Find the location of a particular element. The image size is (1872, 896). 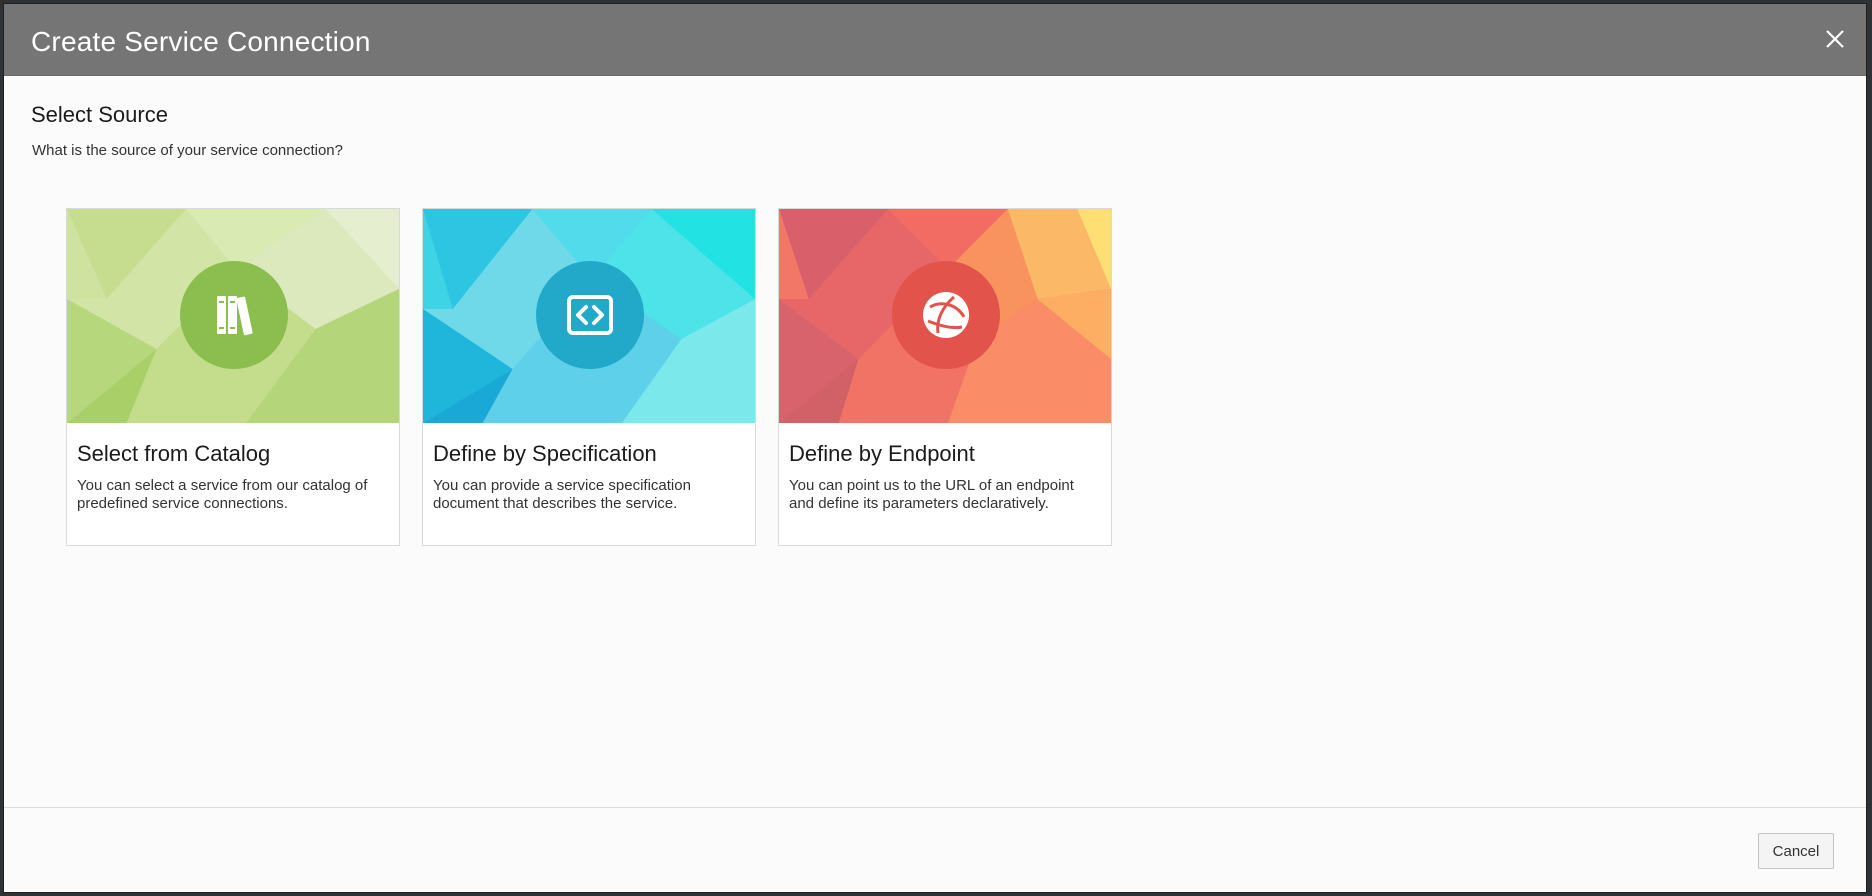

dialog-title: Create Service Connection is located at coordinates (201, 41).